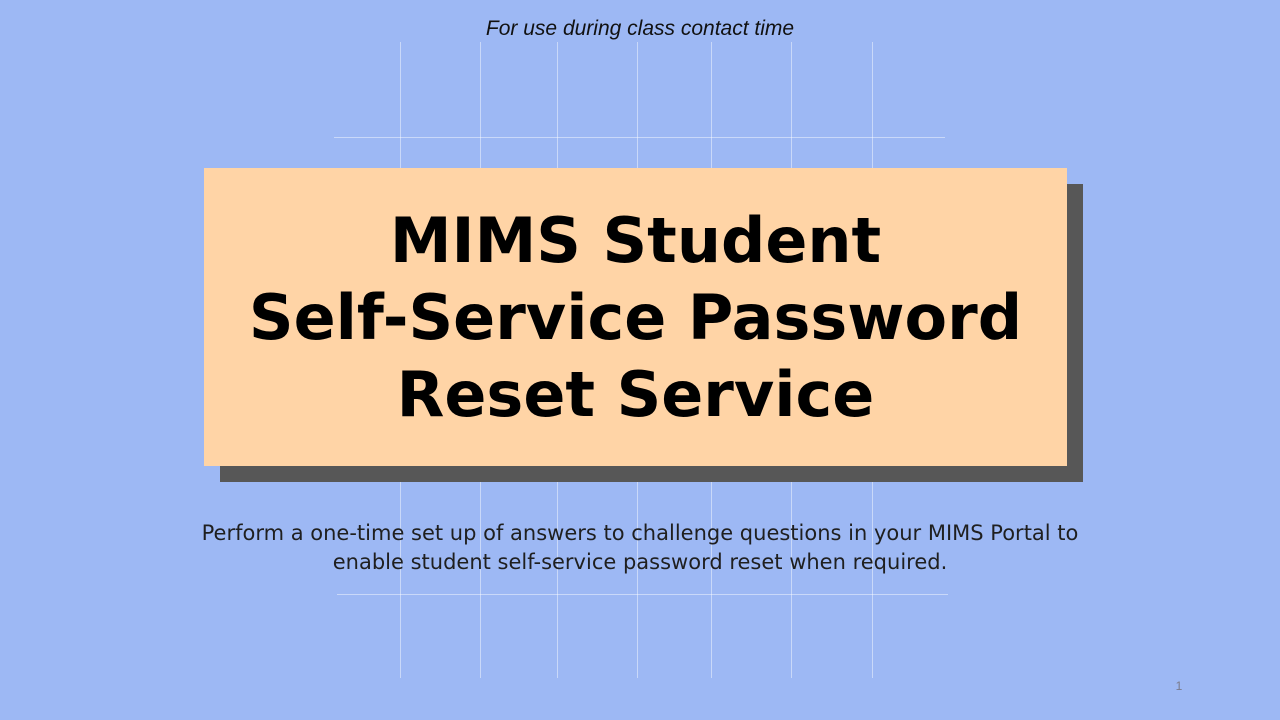 The width and height of the screenshot is (1280, 720). Describe the element at coordinates (635, 394) in the screenshot. I see `slide-title-line: Reset Service` at that location.